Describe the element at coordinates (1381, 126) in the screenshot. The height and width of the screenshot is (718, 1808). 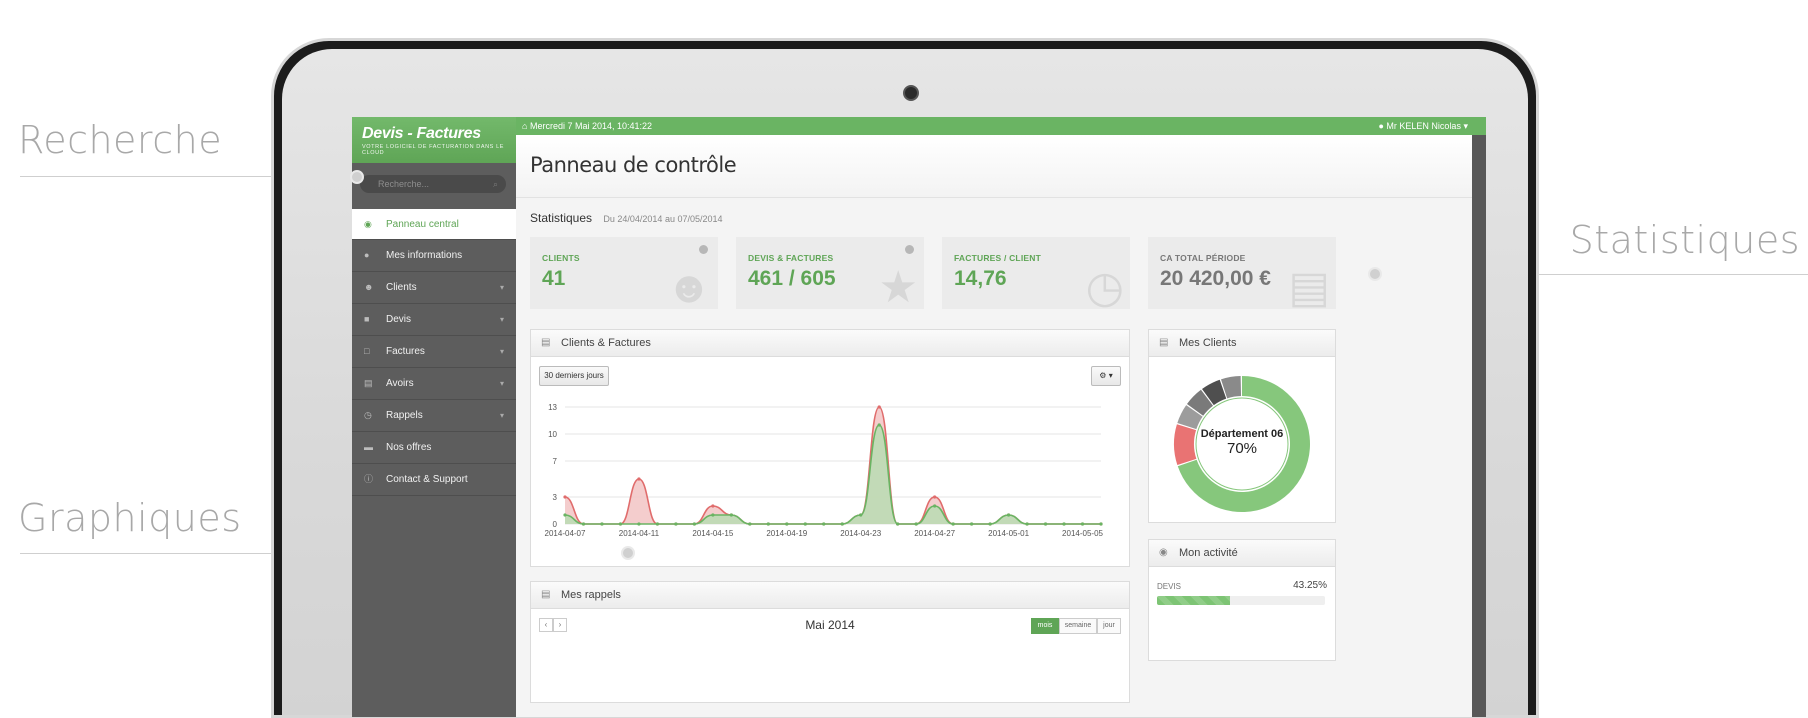
I see `user-icon: ●` at that location.